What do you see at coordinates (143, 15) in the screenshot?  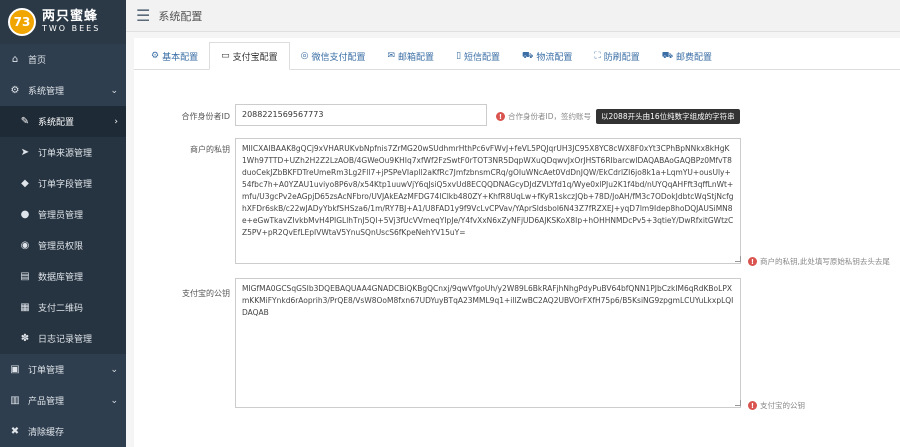 I see `menu-toggle-icon: ☰` at bounding box center [143, 15].